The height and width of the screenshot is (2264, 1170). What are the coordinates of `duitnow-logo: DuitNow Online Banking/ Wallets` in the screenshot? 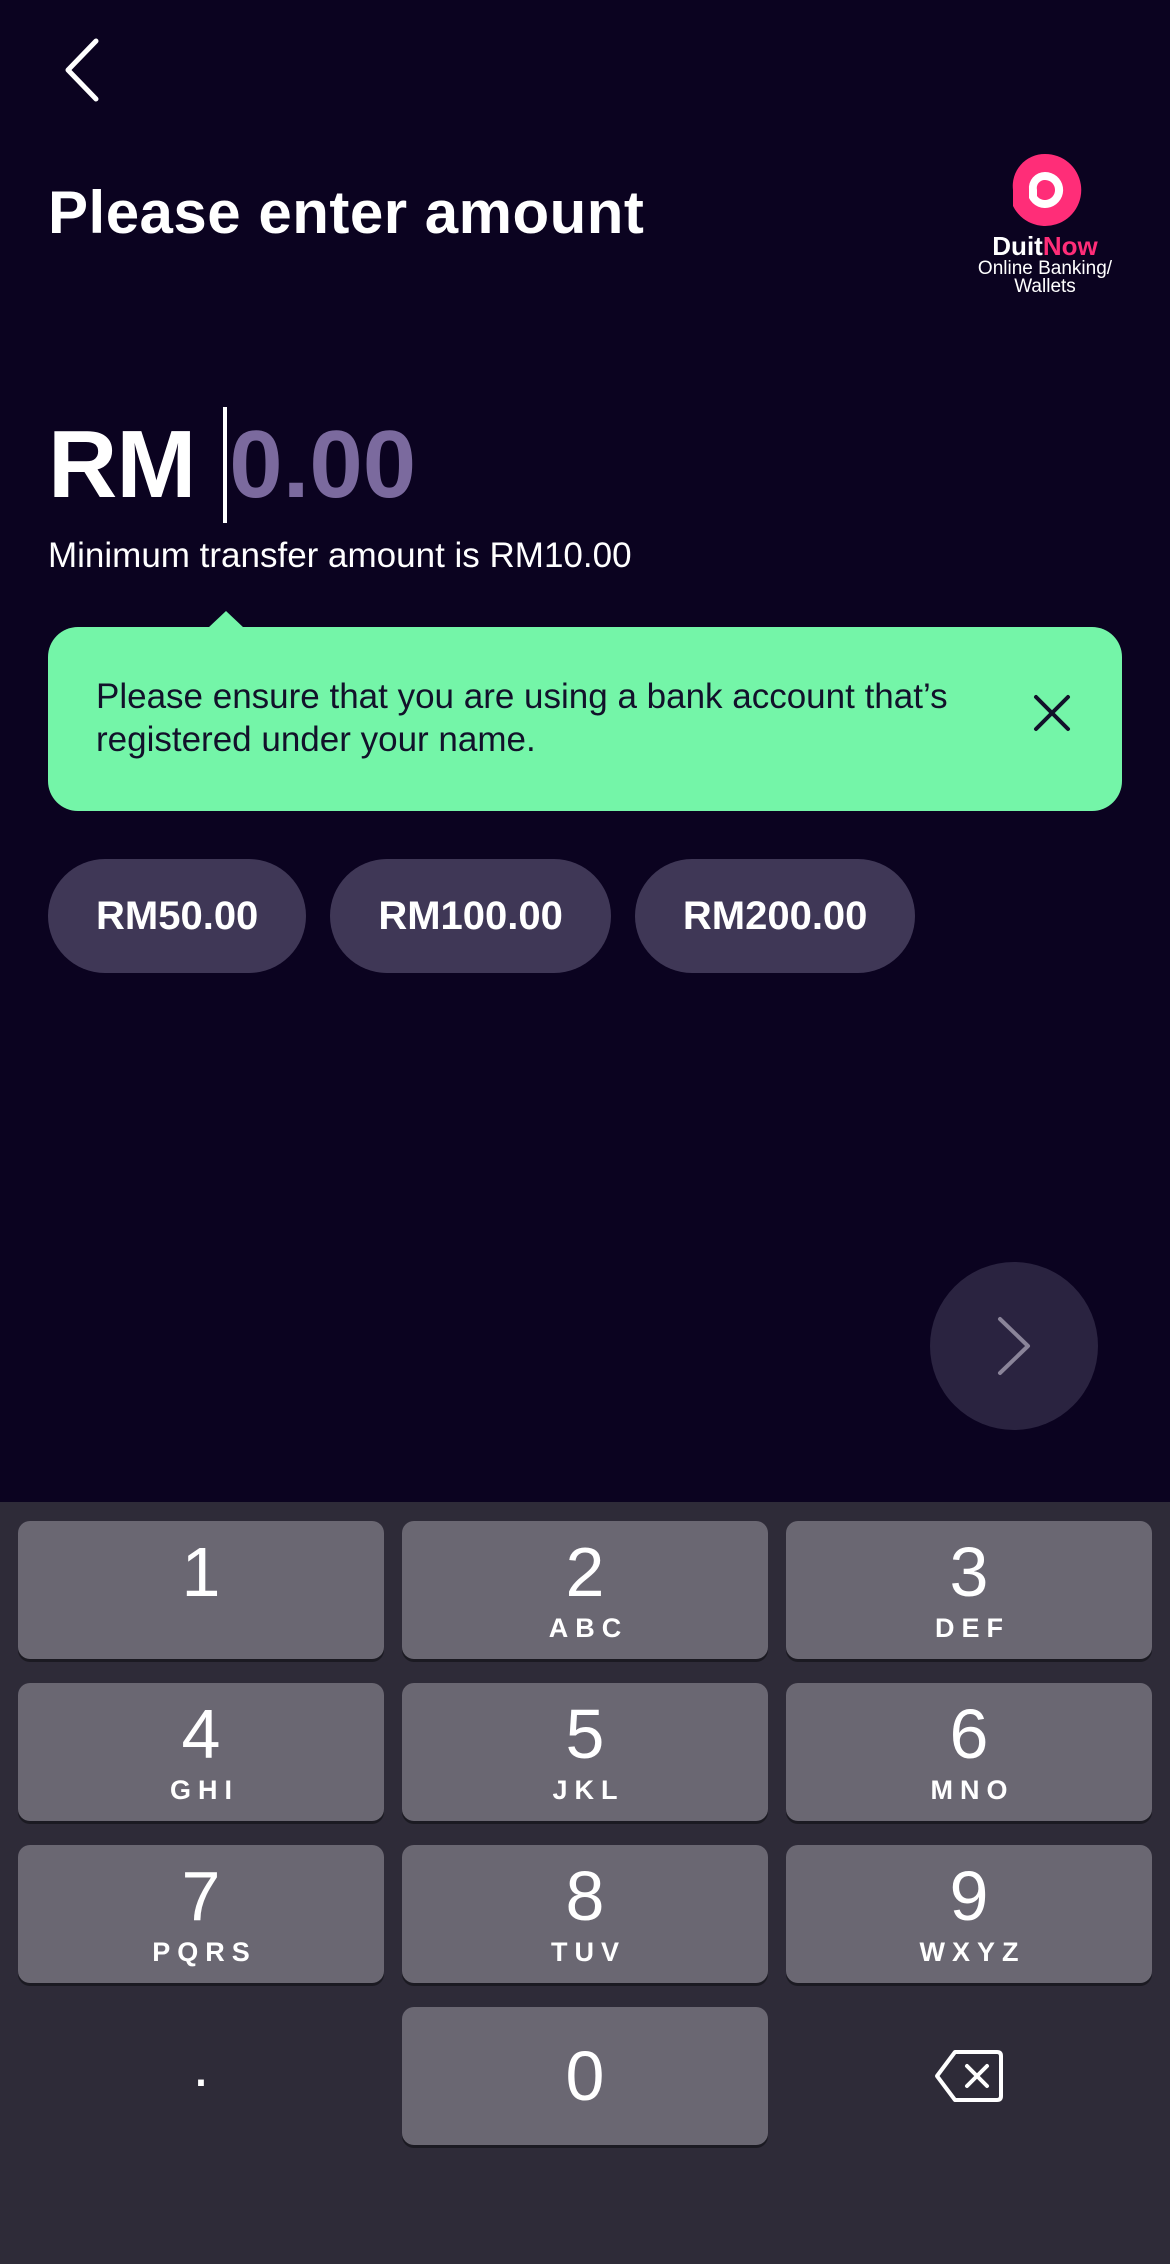 It's located at (1045, 225).